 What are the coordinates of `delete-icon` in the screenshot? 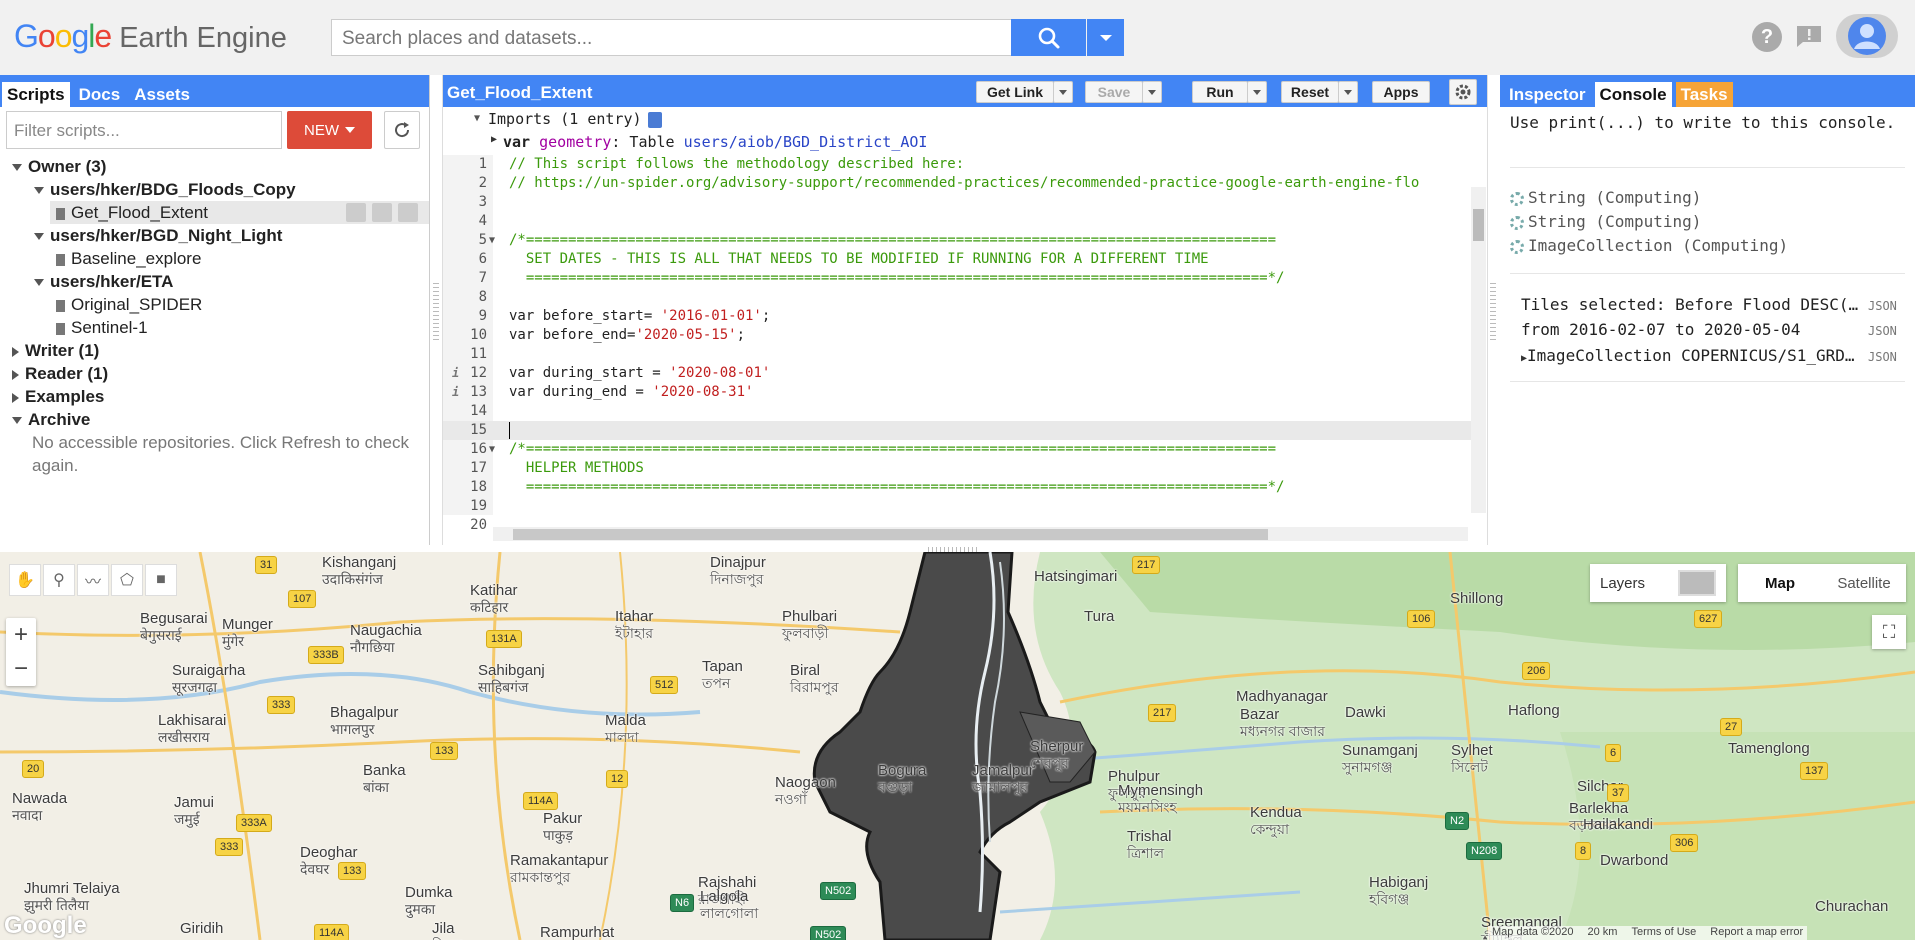 It's located at (408, 212).